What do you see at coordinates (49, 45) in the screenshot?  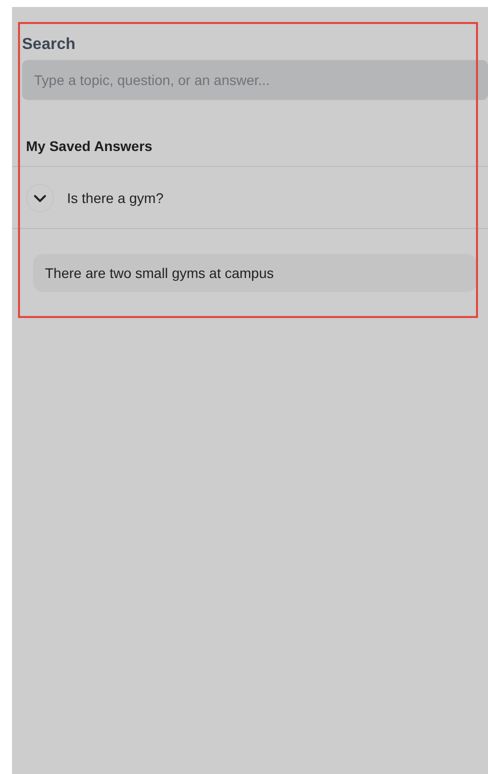 I see `search-label: Search` at bounding box center [49, 45].